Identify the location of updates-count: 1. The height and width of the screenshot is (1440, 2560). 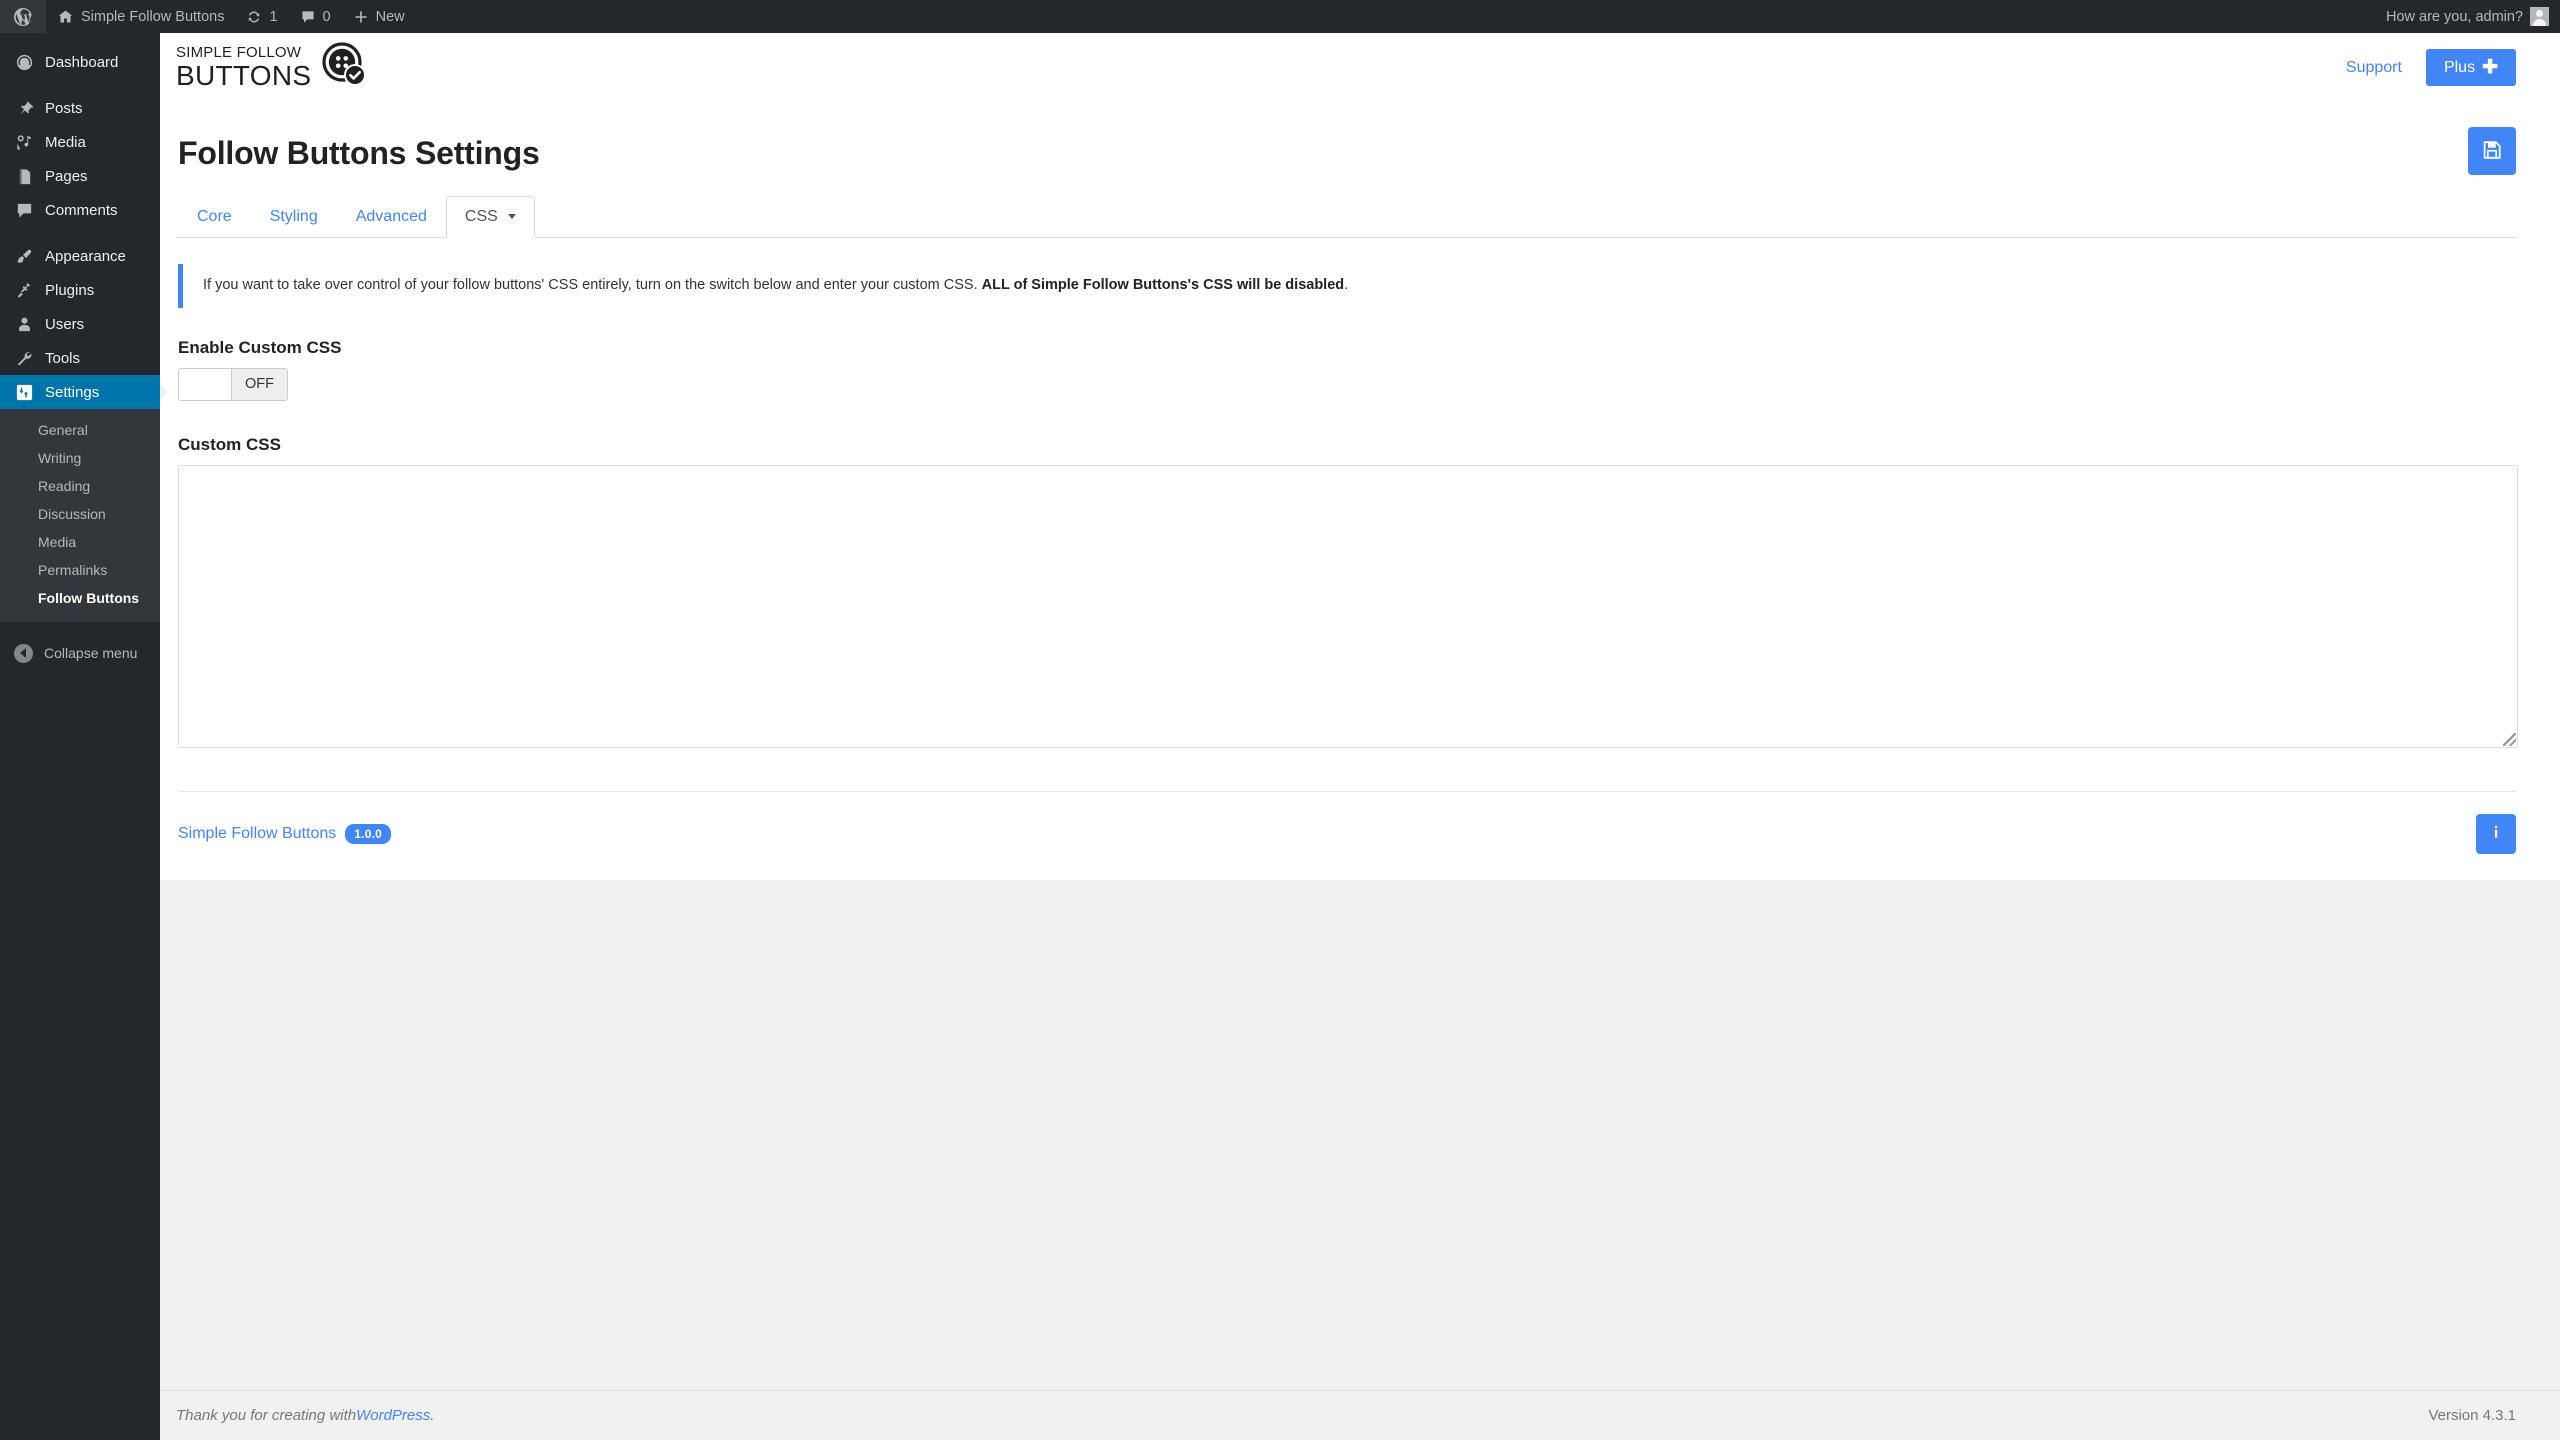
(273, 16).